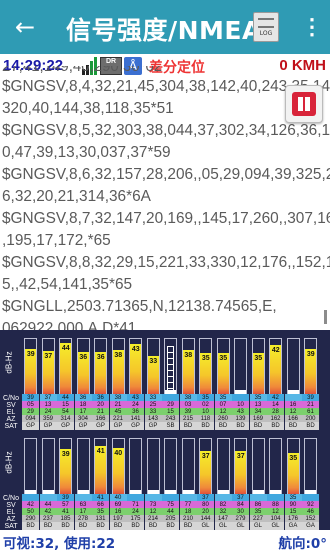 The image size is (330, 550). I want to click on pause-icon, so click(304, 104).